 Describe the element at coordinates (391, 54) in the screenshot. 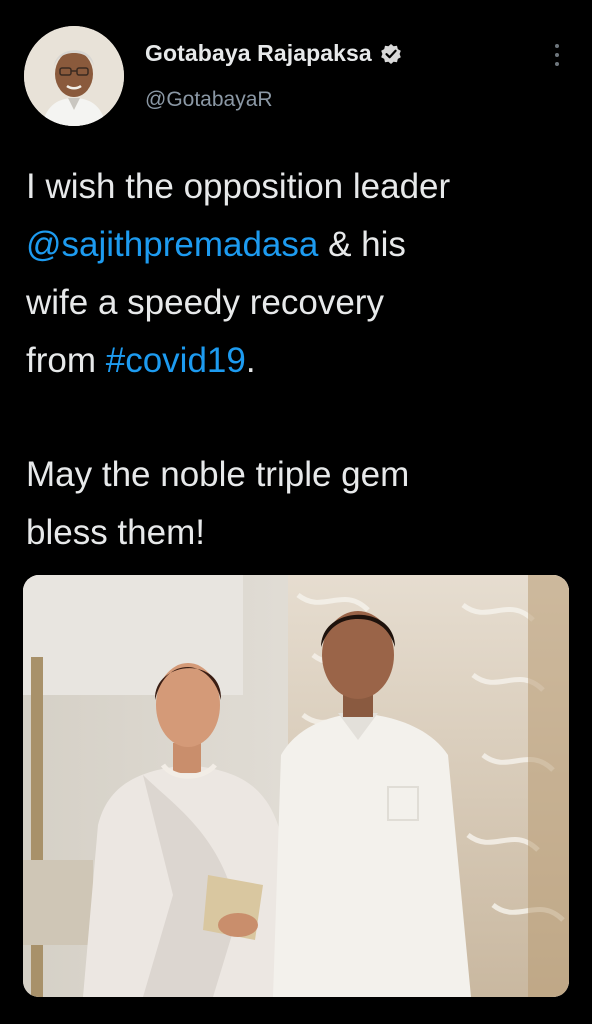

I see `verified-badge-icon` at that location.